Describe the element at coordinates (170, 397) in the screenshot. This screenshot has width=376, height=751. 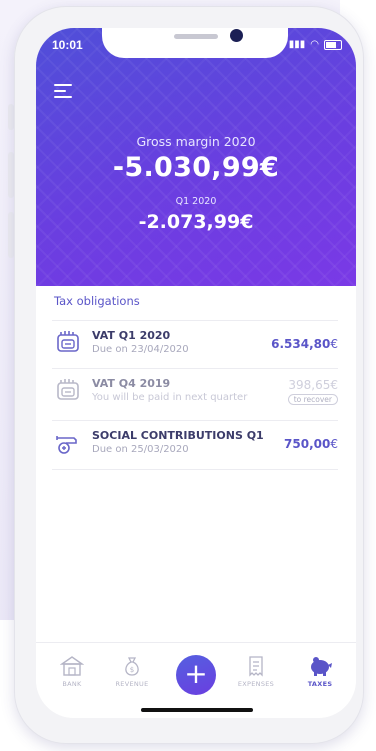
I see `item-subtitle: You will be paid in next quarter` at that location.